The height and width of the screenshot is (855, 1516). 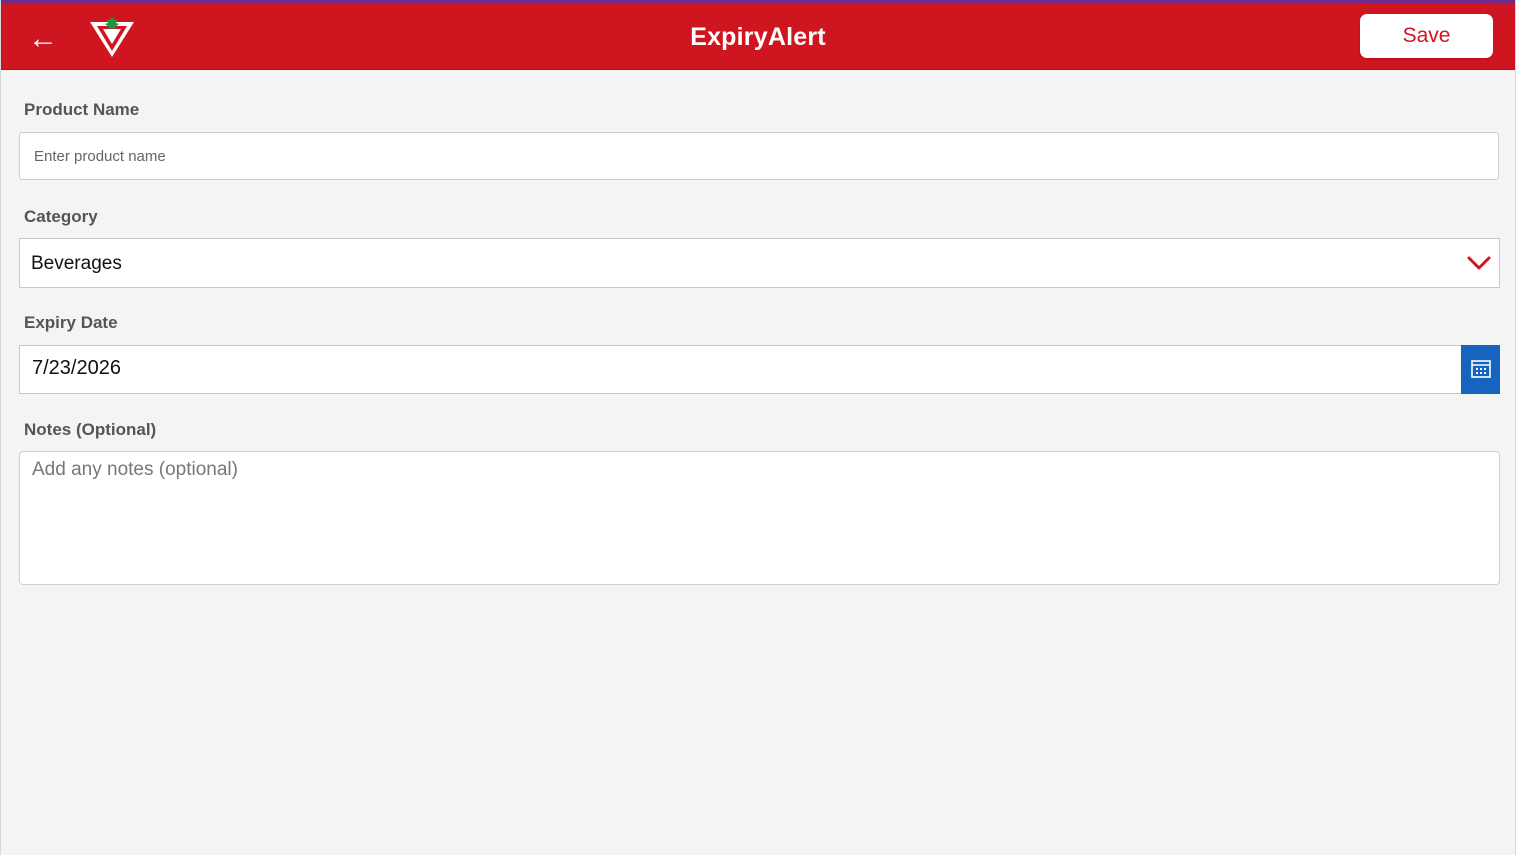 What do you see at coordinates (759, 263) in the screenshot?
I see `category-select: Beverages` at bounding box center [759, 263].